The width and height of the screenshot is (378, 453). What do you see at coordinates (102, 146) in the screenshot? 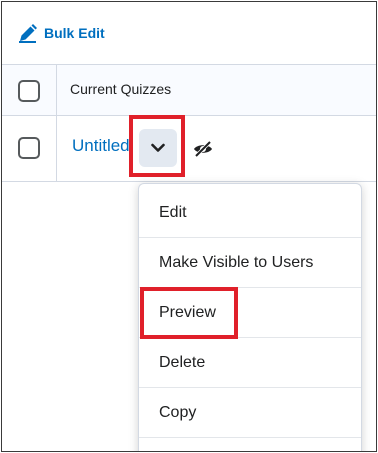
I see `quiz-title-link: Untitled` at bounding box center [102, 146].